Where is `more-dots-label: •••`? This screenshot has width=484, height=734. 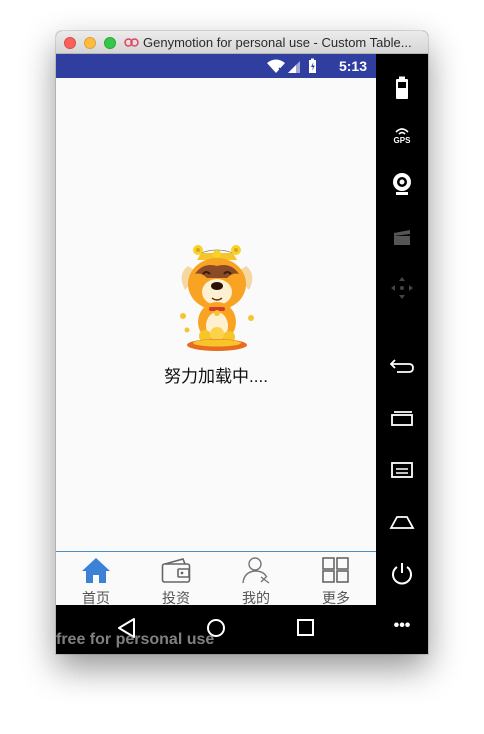 more-dots-label: ••• is located at coordinates (402, 625).